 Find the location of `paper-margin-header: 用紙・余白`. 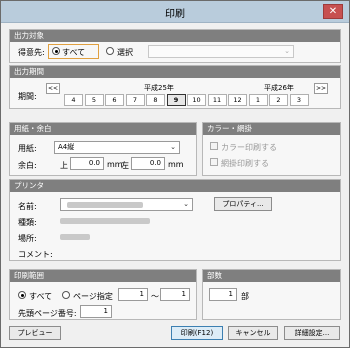

paper-margin-header: 用紙・余白 is located at coordinates (103, 129).